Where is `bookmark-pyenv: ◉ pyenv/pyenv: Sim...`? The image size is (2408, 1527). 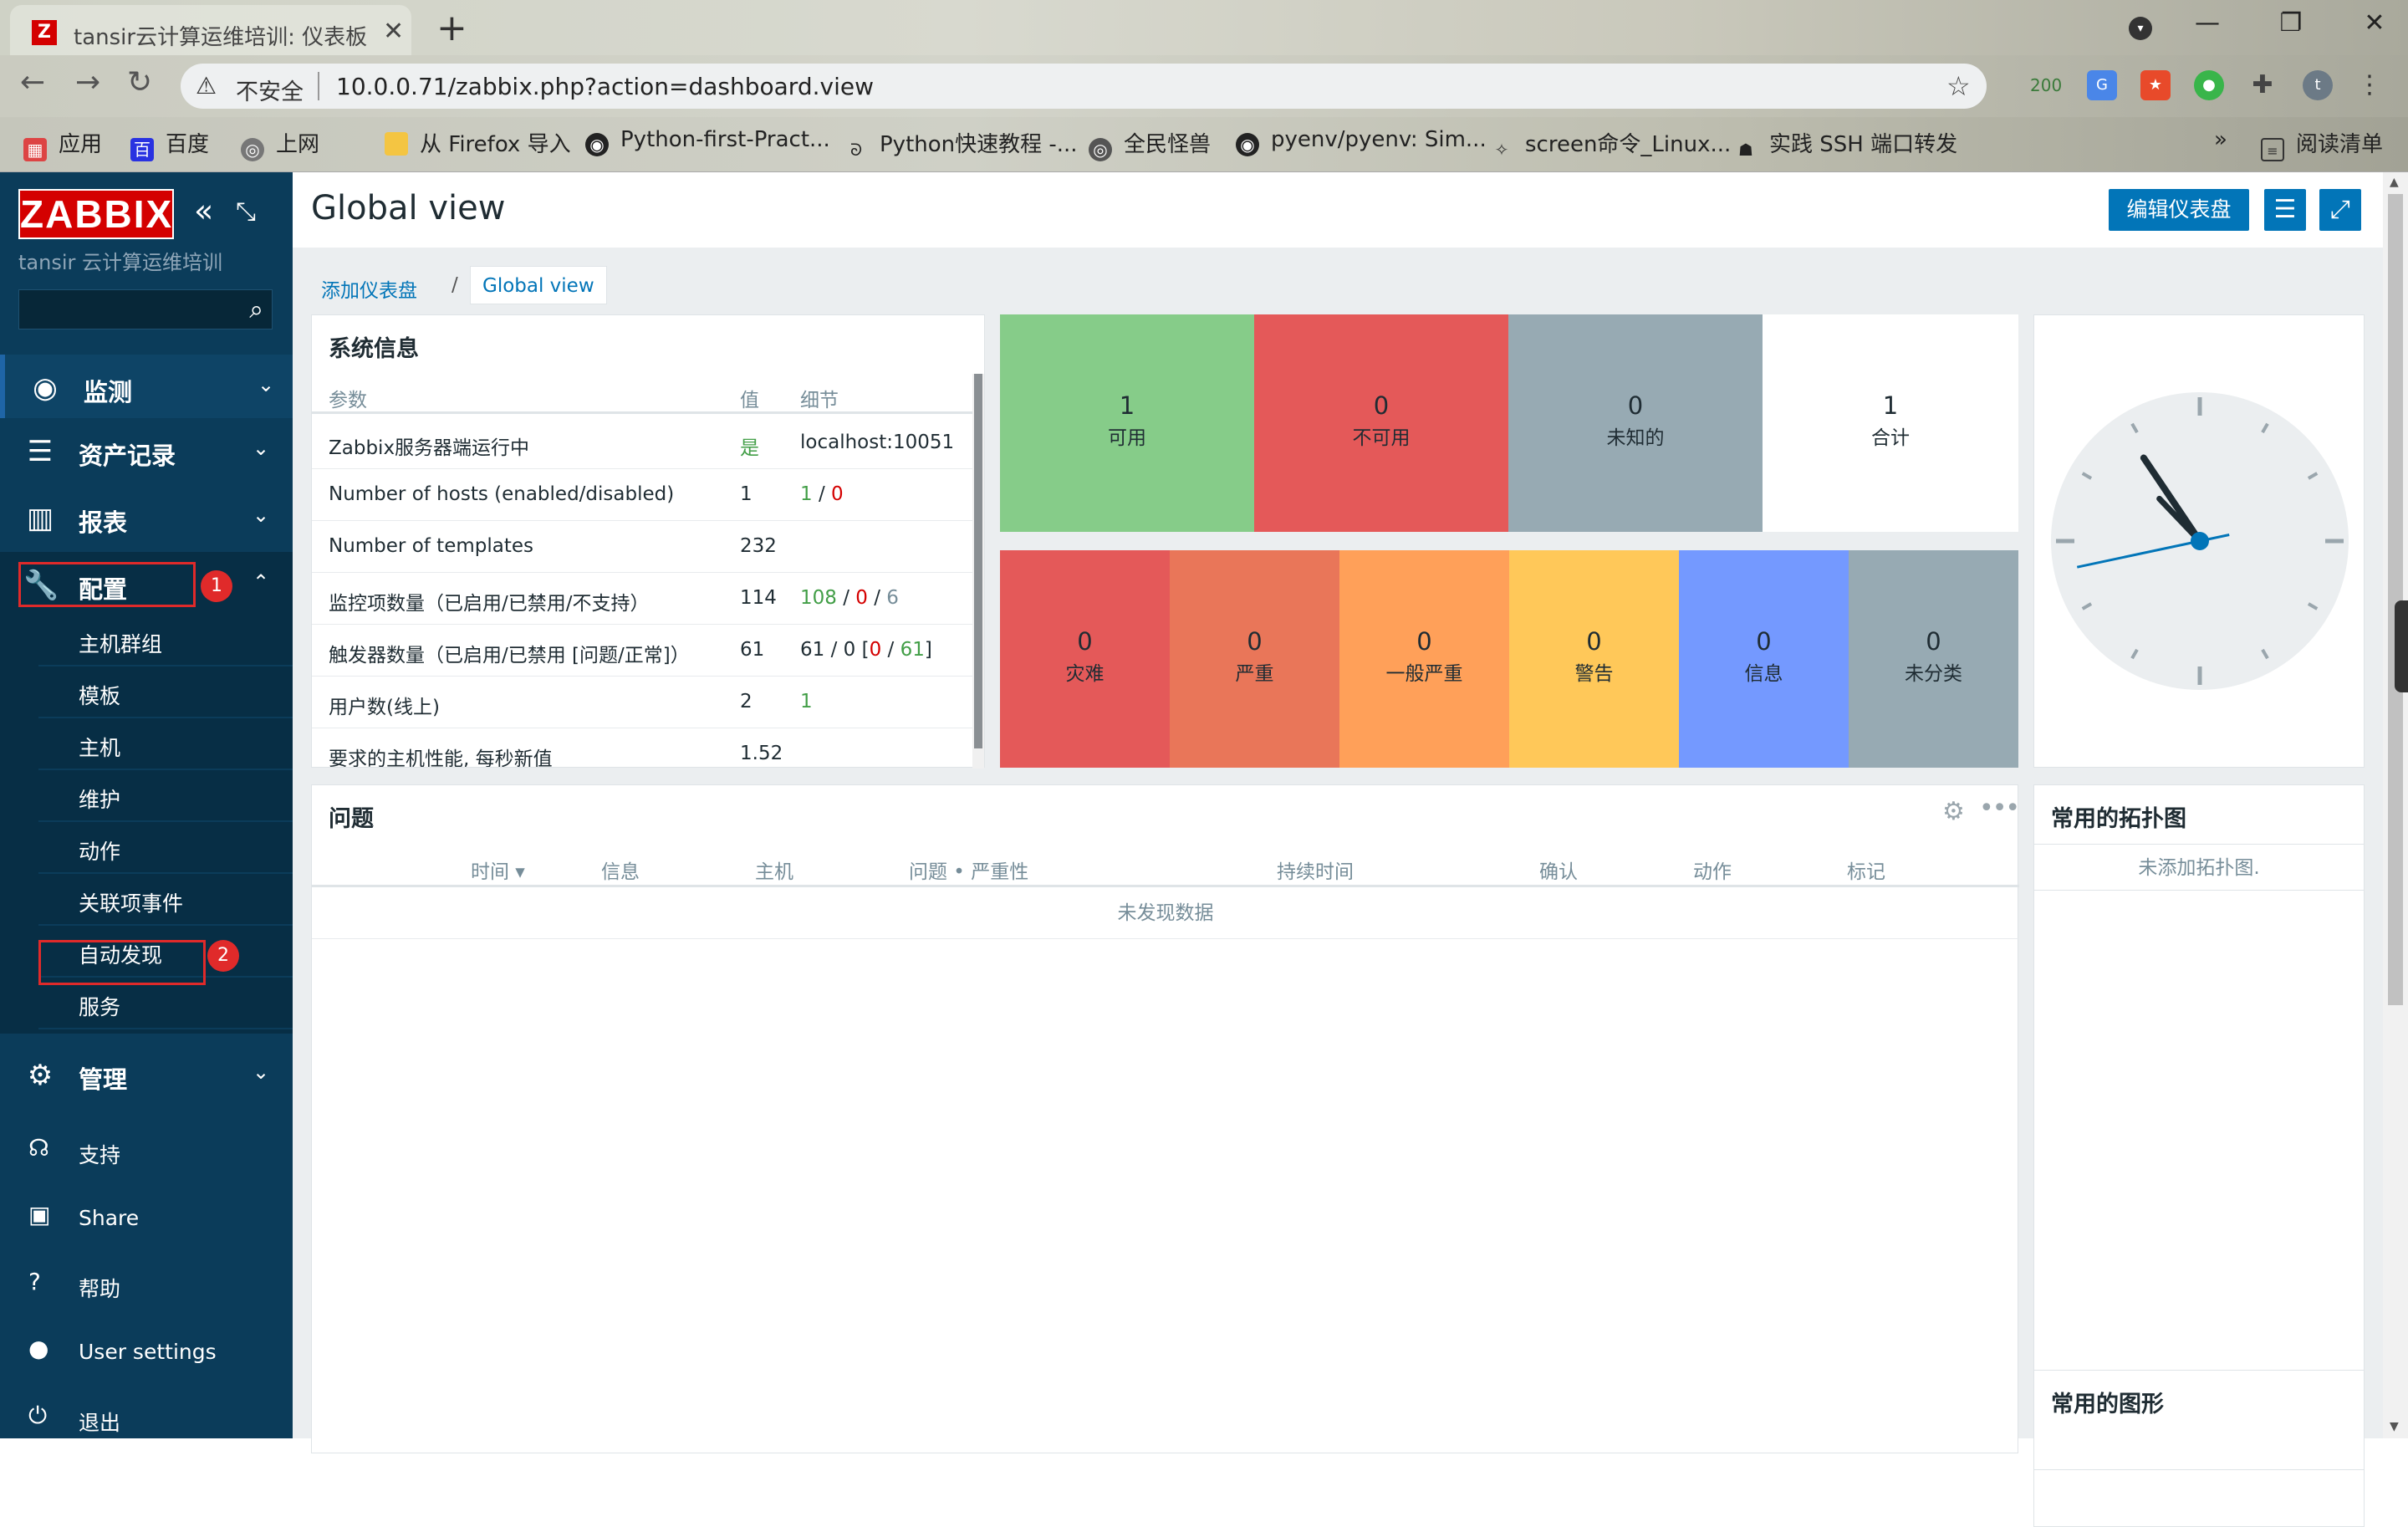
bookmark-pyenv: ◉ pyenv/pyenv: Sim... is located at coordinates (1362, 142).